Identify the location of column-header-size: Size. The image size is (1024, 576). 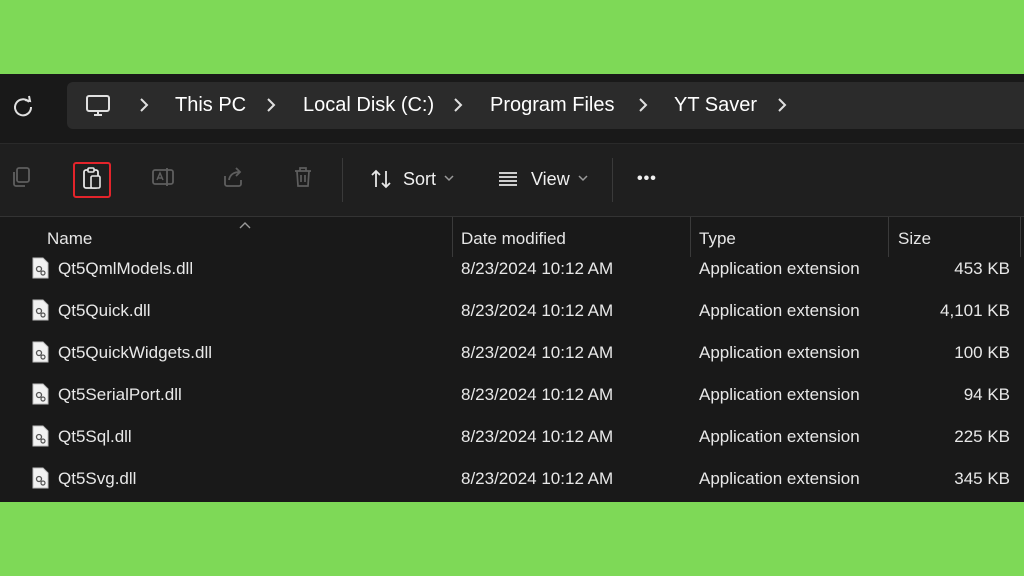
(914, 239).